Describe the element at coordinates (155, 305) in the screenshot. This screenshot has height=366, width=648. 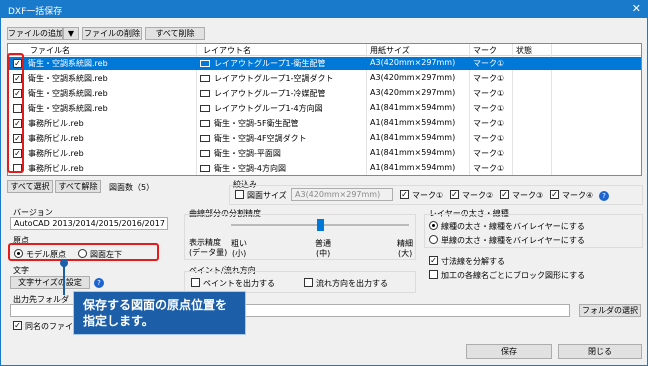
I see `callout-line1: 保存する図面の原点位置を` at that location.